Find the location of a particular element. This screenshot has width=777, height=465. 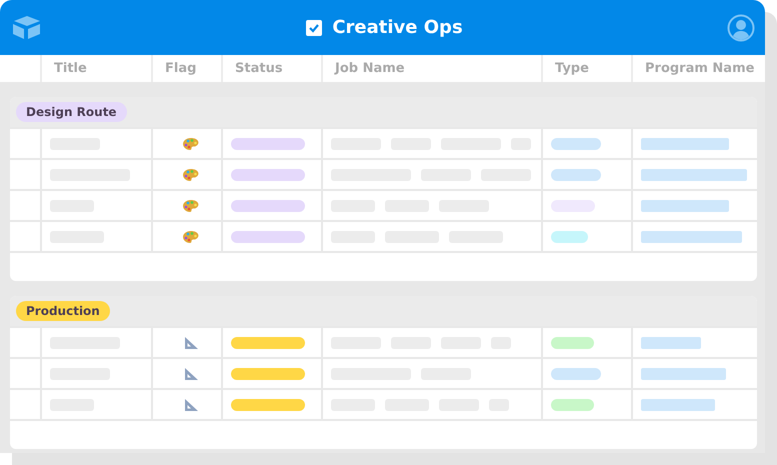

user-icon is located at coordinates (740, 28).